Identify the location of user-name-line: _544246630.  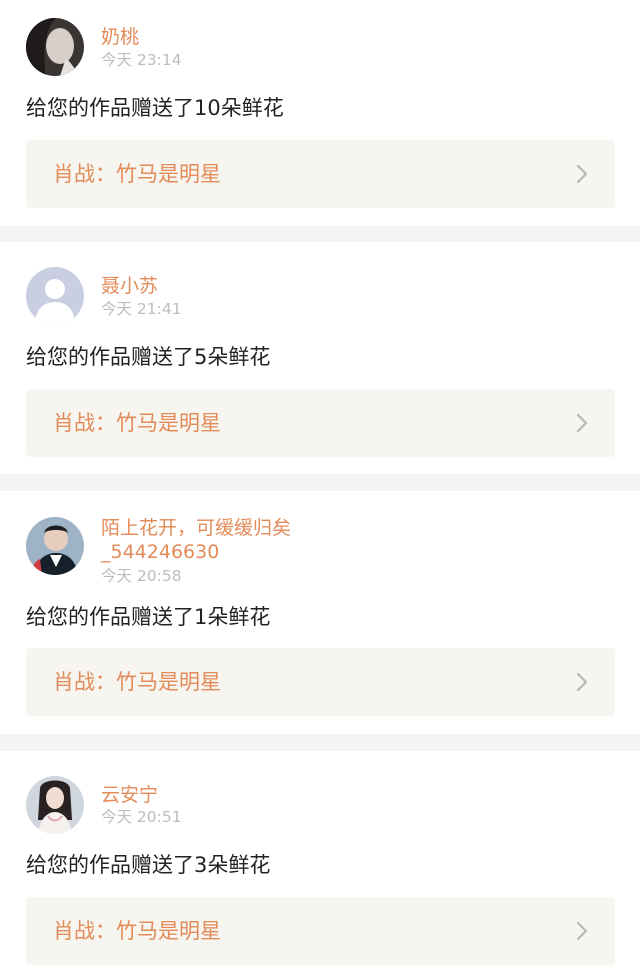
(160, 552).